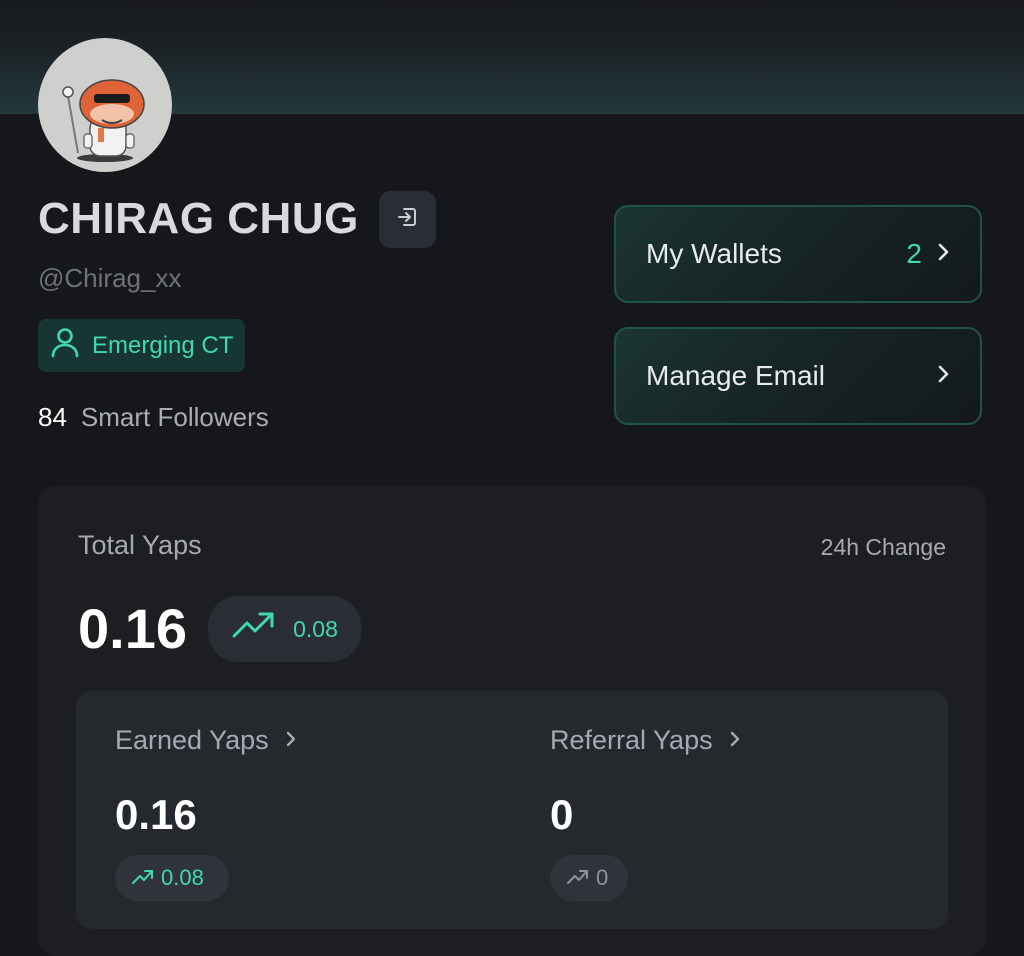  I want to click on user-icon, so click(71, 345).